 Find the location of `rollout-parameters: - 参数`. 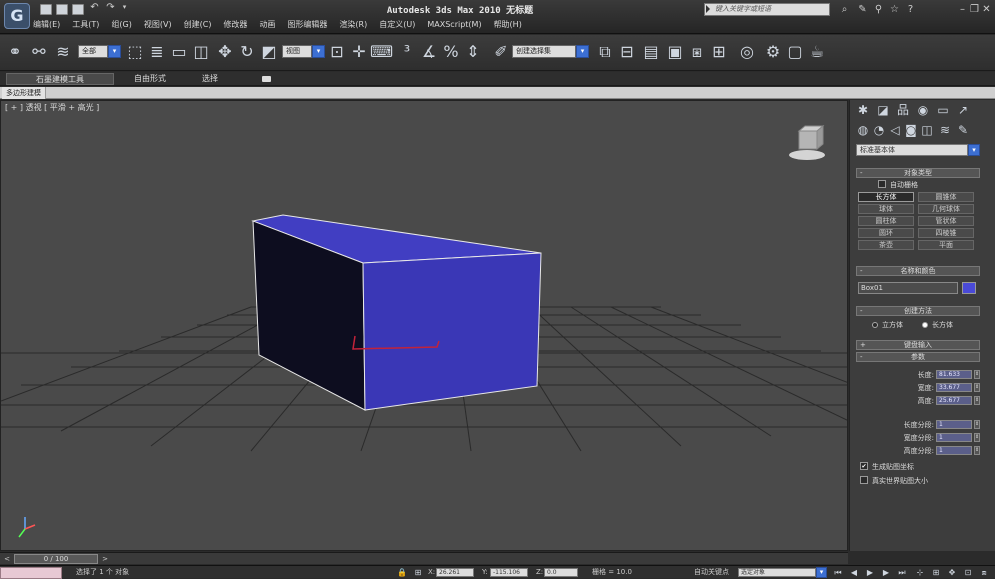

rollout-parameters: - 参数 is located at coordinates (918, 357).